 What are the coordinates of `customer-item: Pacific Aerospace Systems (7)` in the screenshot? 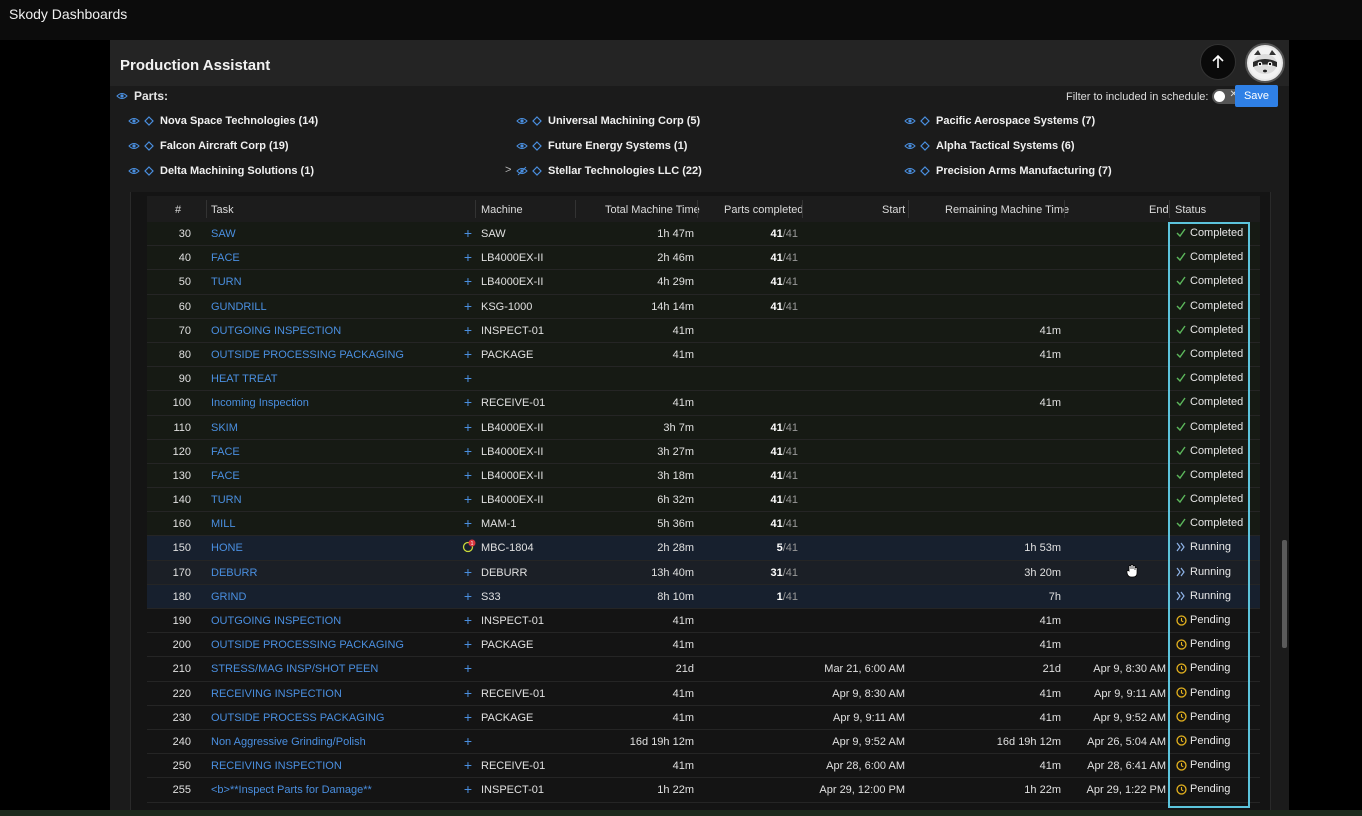 It's located at (999, 121).